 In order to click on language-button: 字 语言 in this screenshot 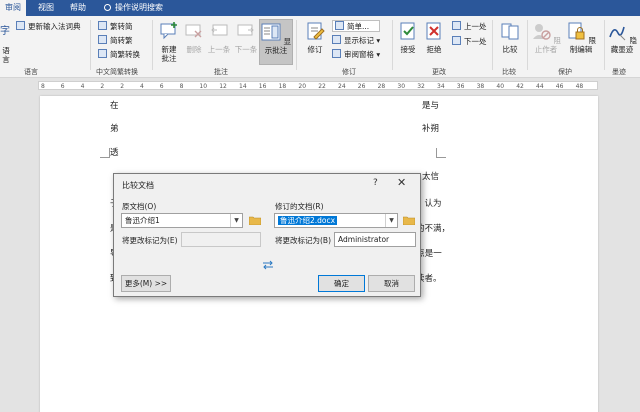, I will do `click(6, 43)`.